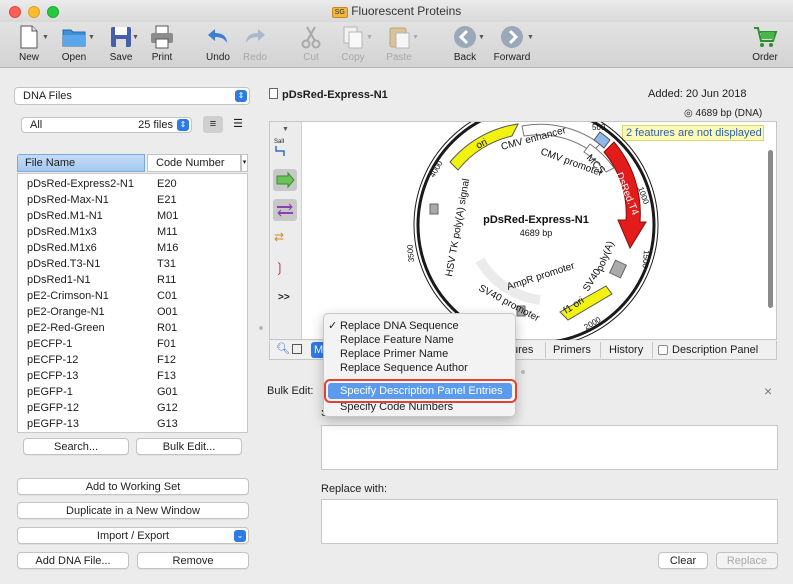 The height and width of the screenshot is (584, 793). Describe the element at coordinates (399, 326) in the screenshot. I see `menu-item-replace-dna-sequence: Replace DNA Sequence` at that location.